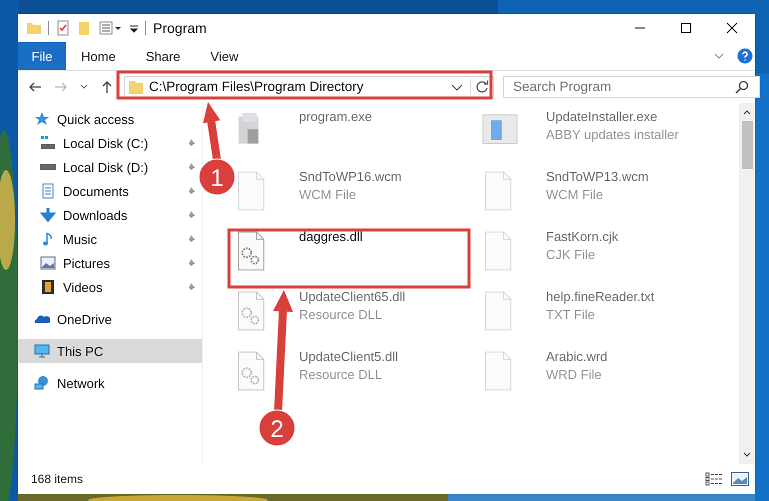  What do you see at coordinates (110, 215) in the screenshot?
I see `sidebar-item: Downloads` at bounding box center [110, 215].